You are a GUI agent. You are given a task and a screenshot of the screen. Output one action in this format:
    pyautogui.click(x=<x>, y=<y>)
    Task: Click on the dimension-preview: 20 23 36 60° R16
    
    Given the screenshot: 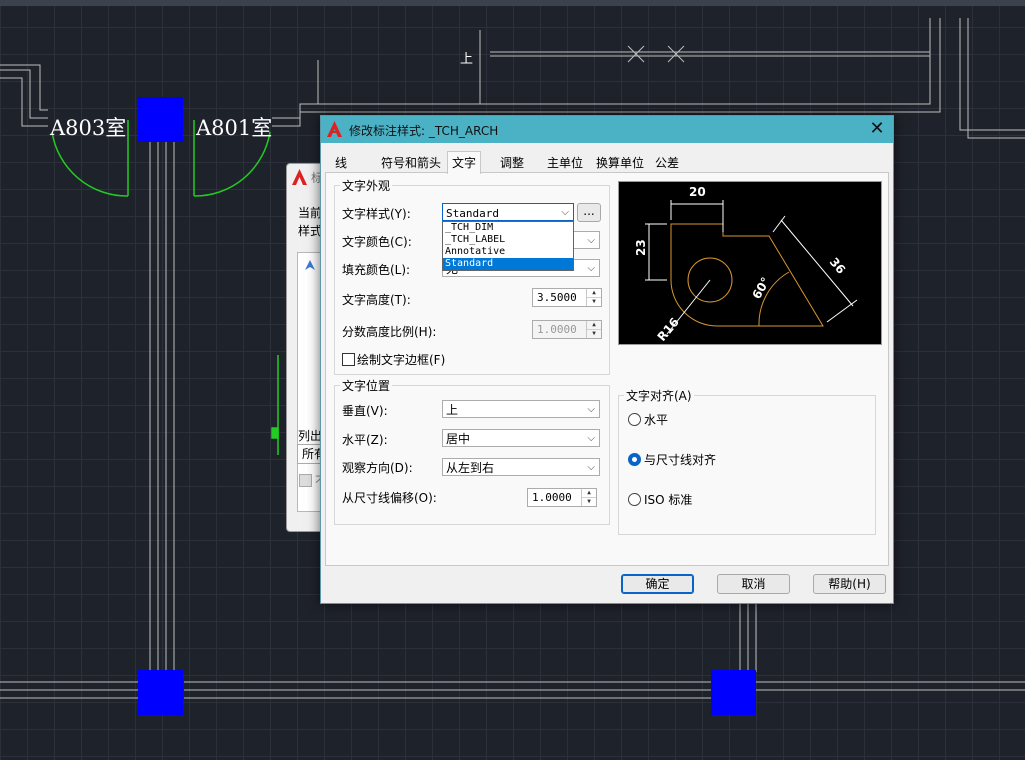 What is the action you would take?
    pyautogui.click(x=750, y=263)
    